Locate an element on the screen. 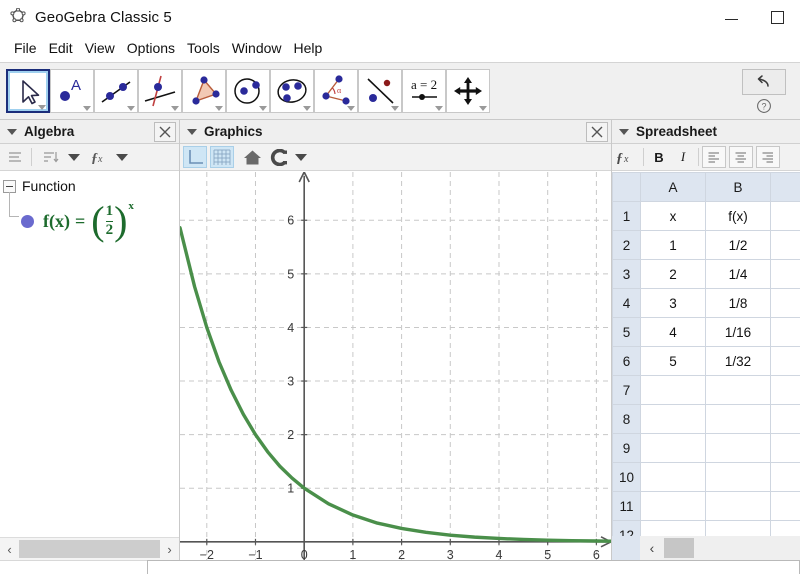 The width and height of the screenshot is (800, 574). cell-C1 is located at coordinates (785, 216).